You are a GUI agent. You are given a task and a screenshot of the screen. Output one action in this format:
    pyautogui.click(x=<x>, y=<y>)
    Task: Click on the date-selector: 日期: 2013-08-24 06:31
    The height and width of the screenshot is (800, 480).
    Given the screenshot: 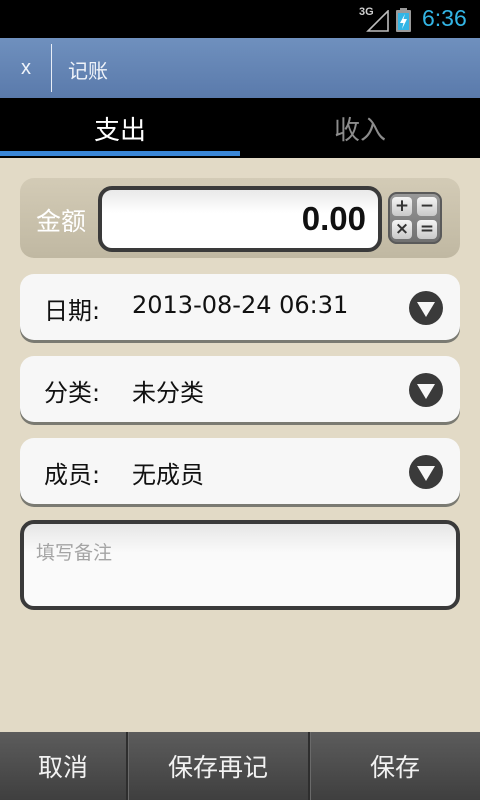 What is the action you would take?
    pyautogui.click(x=240, y=307)
    